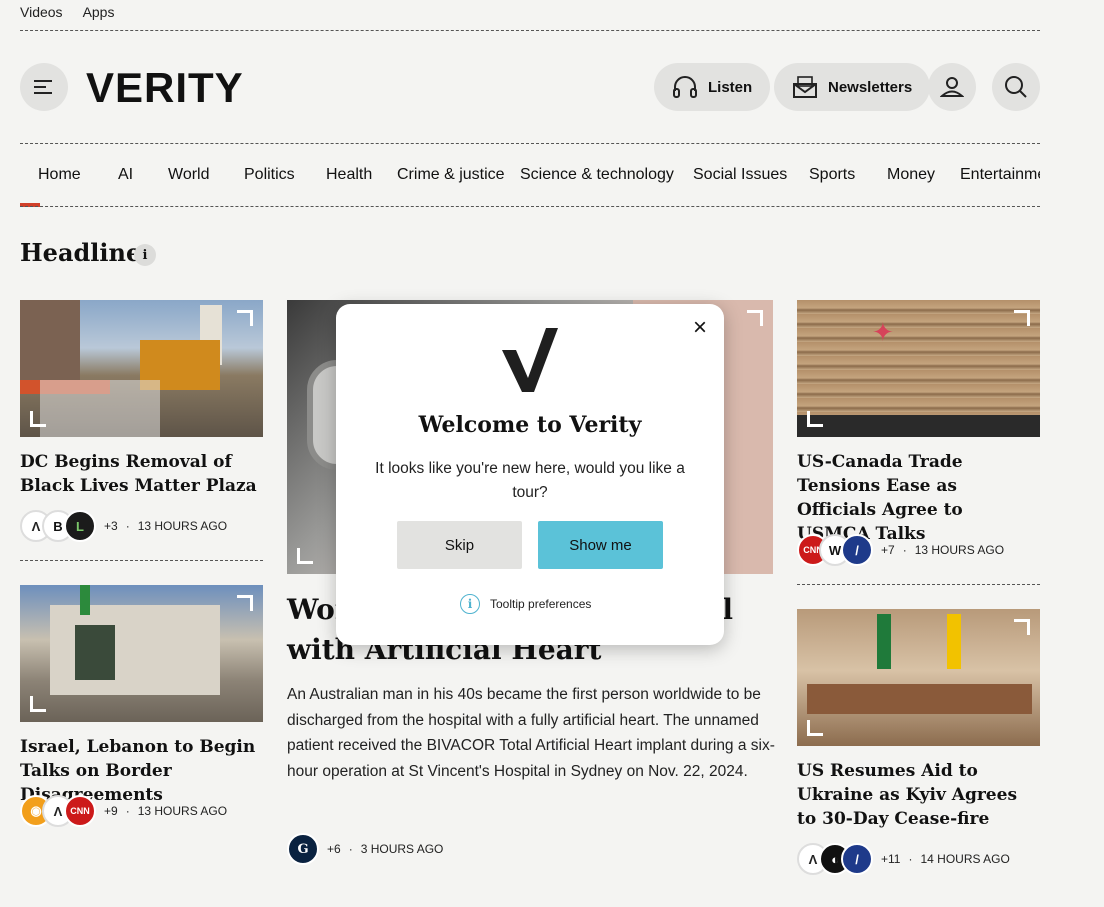  What do you see at coordinates (41, 12) in the screenshot?
I see `videos-link: Videos` at bounding box center [41, 12].